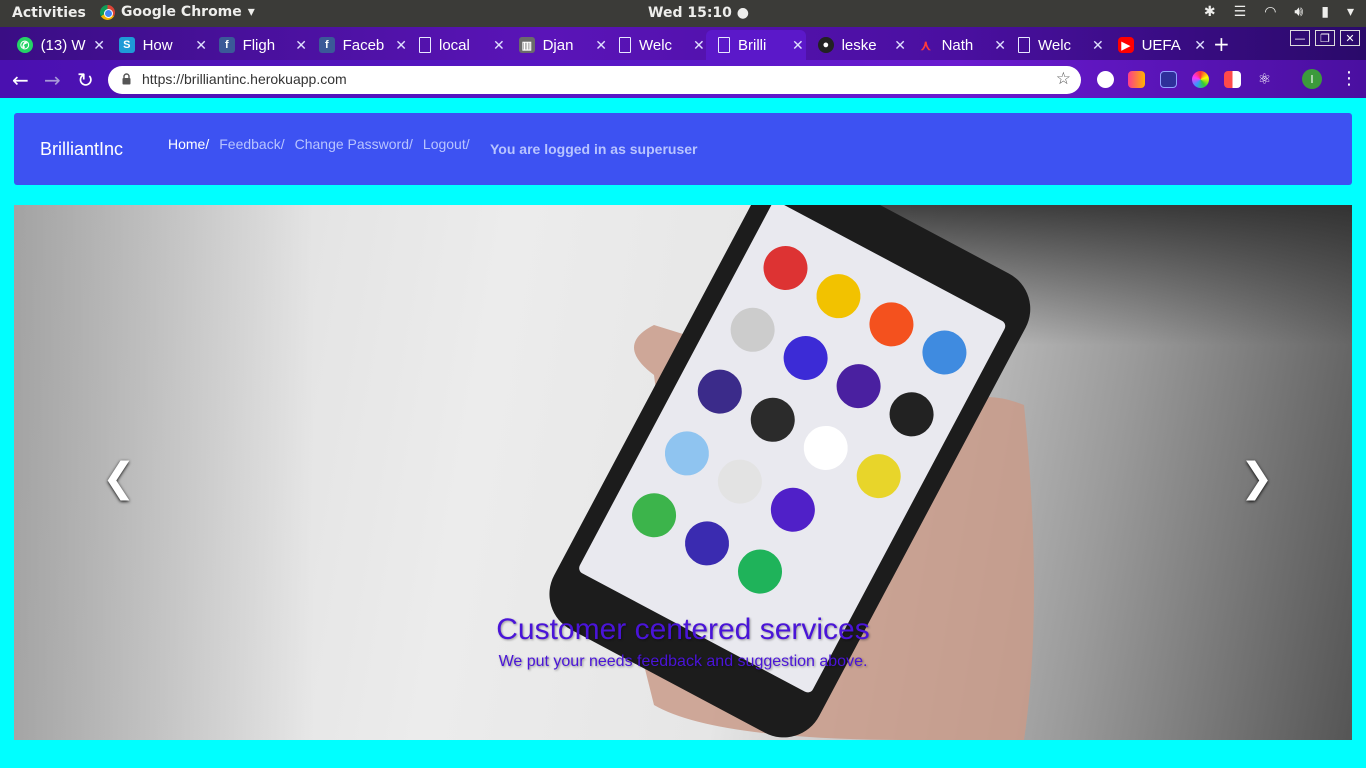 The height and width of the screenshot is (768, 1366). I want to click on youtube-icon: ▶, so click(1126, 45).